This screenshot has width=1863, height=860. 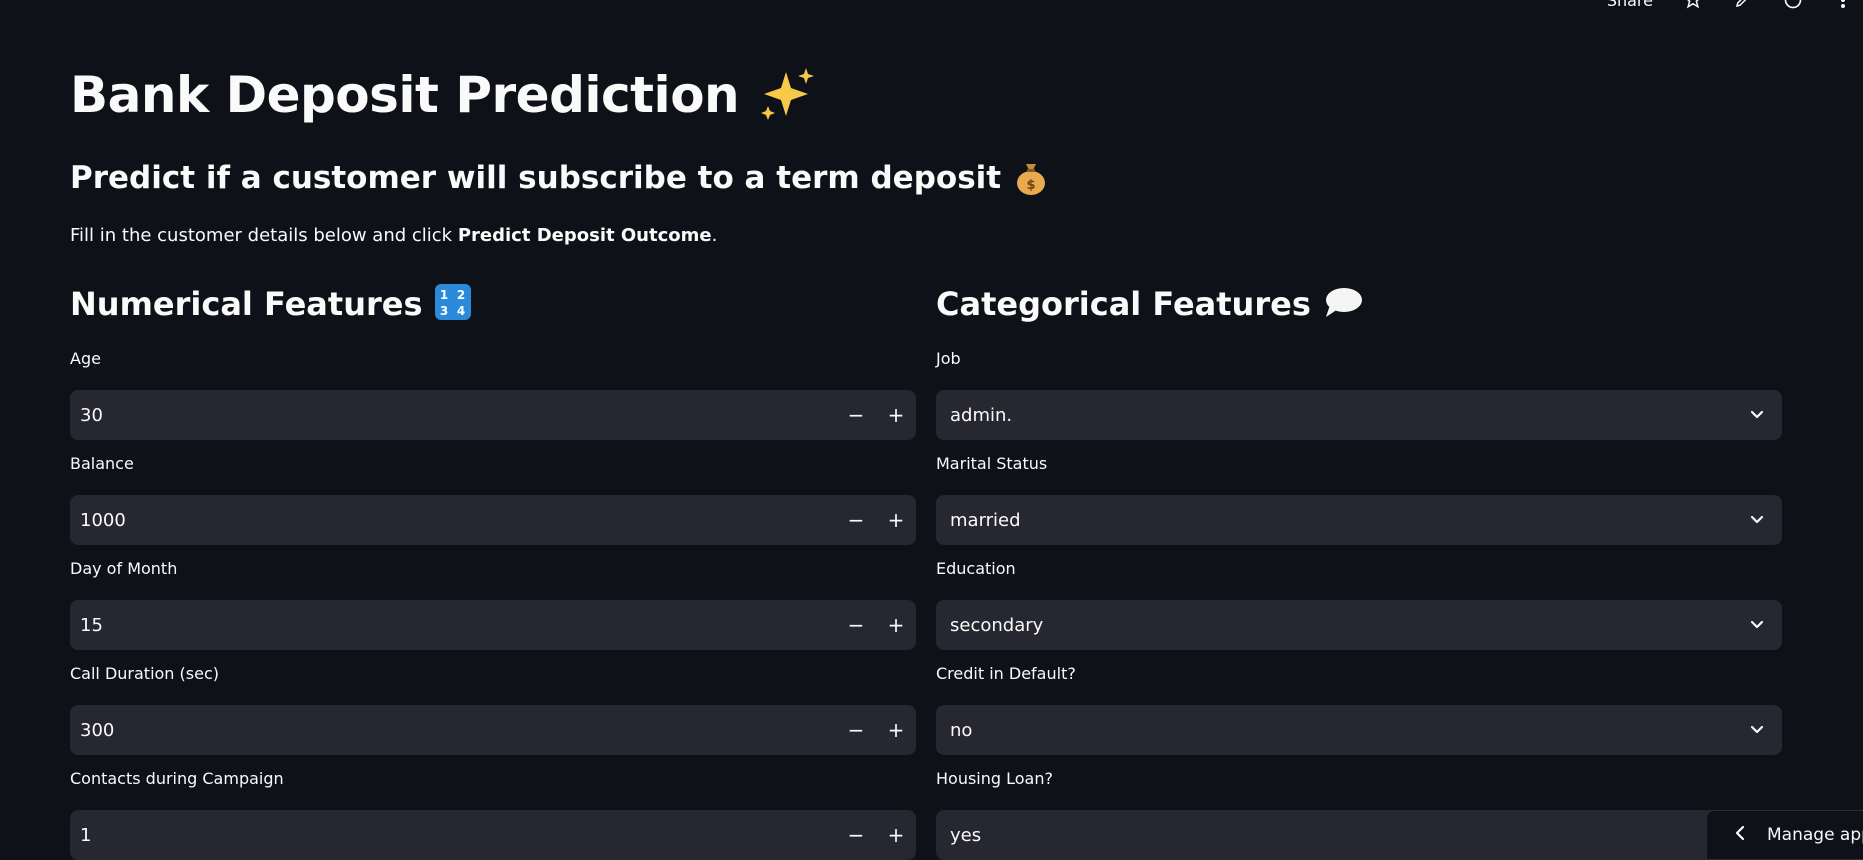 I want to click on call-duration-number-input: 300 − +, so click(x=493, y=730).